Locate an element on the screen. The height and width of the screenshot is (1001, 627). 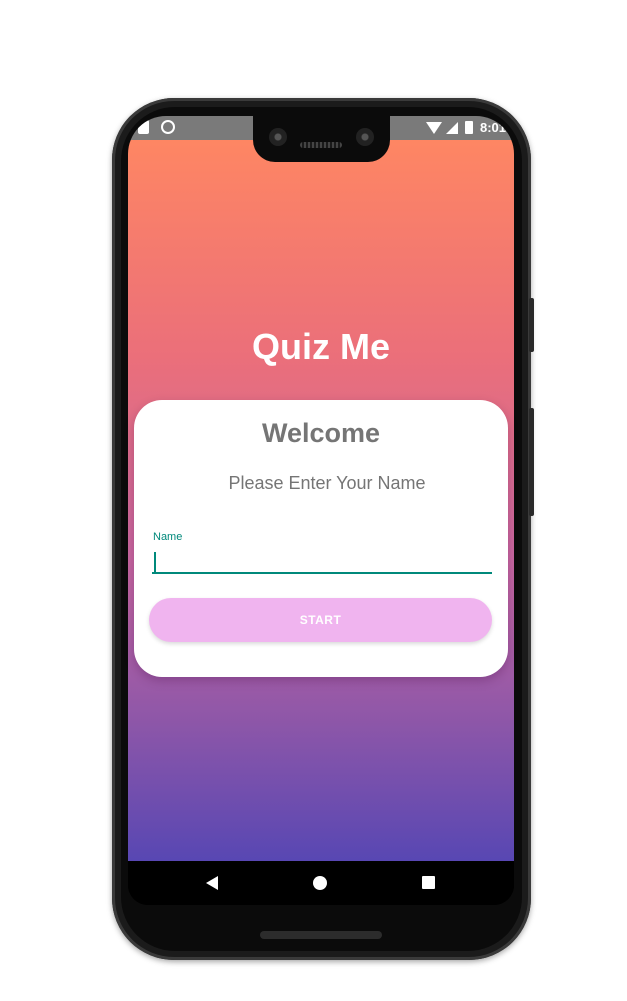
recents-icon is located at coordinates (428, 882).